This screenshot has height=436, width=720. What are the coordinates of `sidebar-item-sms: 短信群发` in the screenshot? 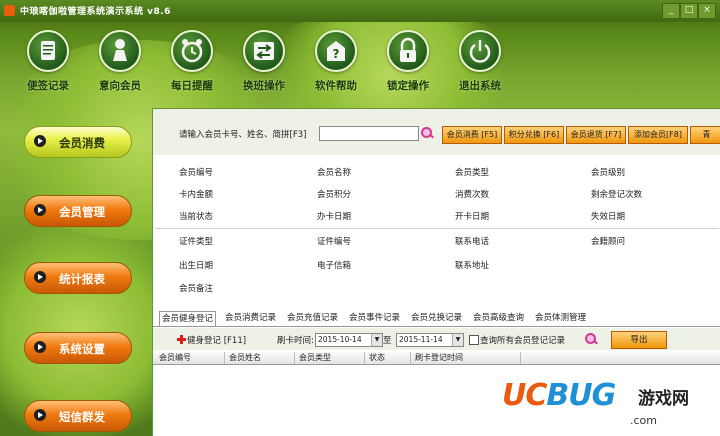 It's located at (78, 416).